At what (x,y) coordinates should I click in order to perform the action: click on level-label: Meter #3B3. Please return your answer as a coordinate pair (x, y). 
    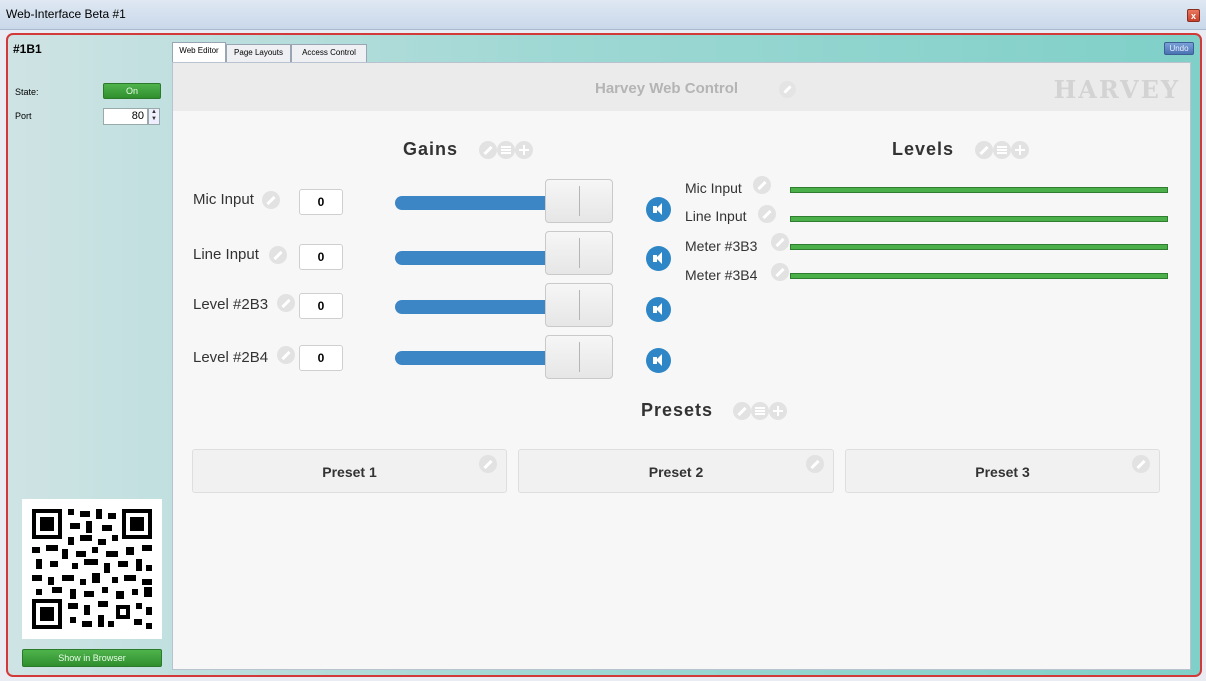
    Looking at the image, I should click on (721, 246).